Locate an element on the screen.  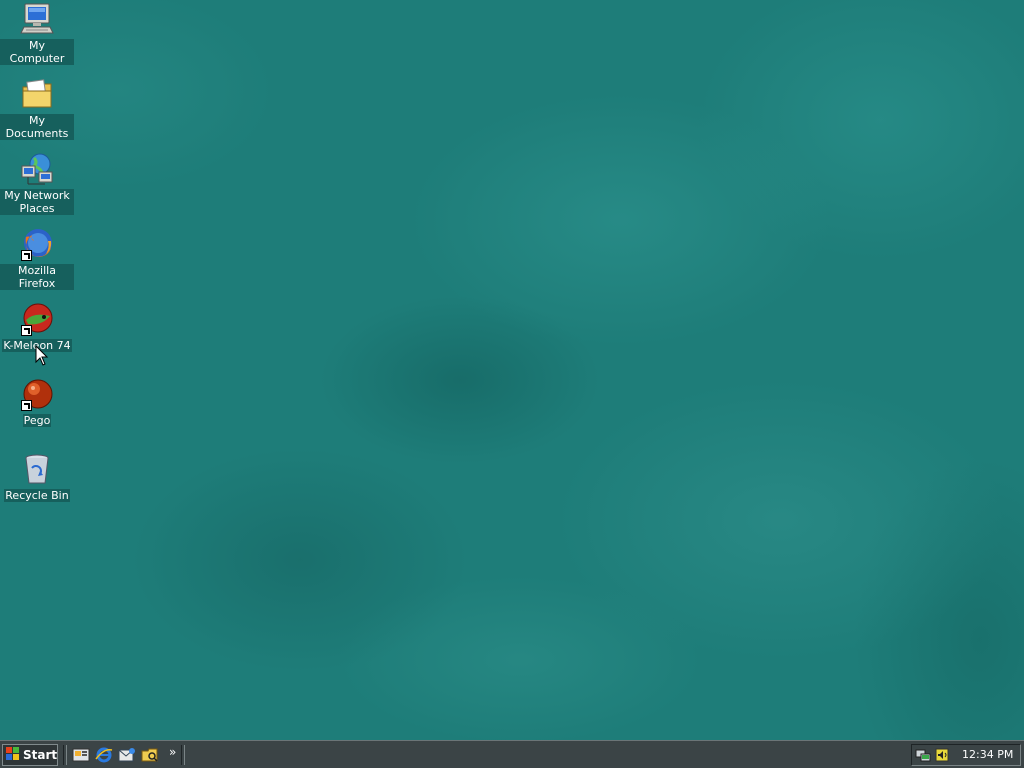
desktop-icon-pego: Pego is located at coordinates (37, 402).